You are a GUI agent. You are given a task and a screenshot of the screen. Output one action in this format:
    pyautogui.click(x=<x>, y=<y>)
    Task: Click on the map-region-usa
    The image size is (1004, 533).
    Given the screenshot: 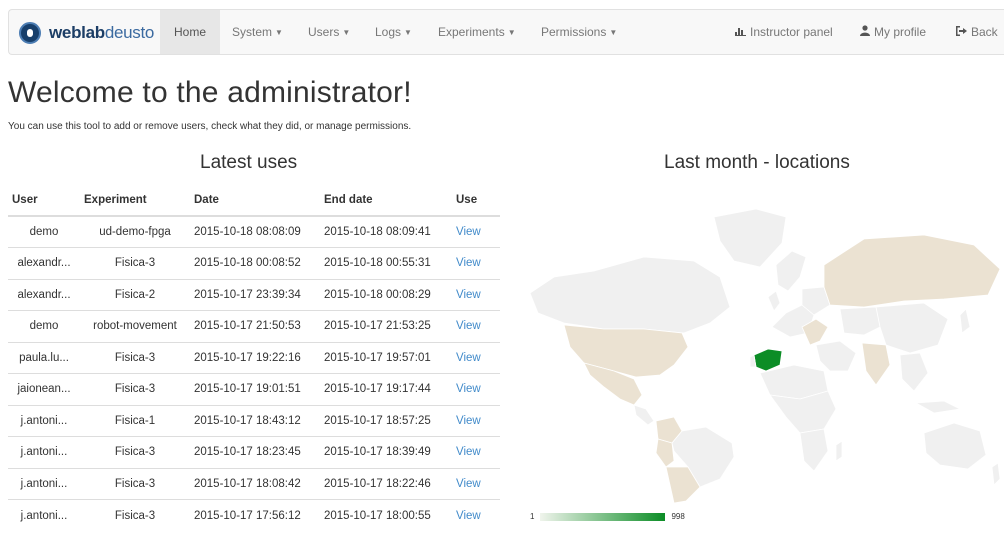 What is the action you would take?
    pyautogui.click(x=626, y=351)
    